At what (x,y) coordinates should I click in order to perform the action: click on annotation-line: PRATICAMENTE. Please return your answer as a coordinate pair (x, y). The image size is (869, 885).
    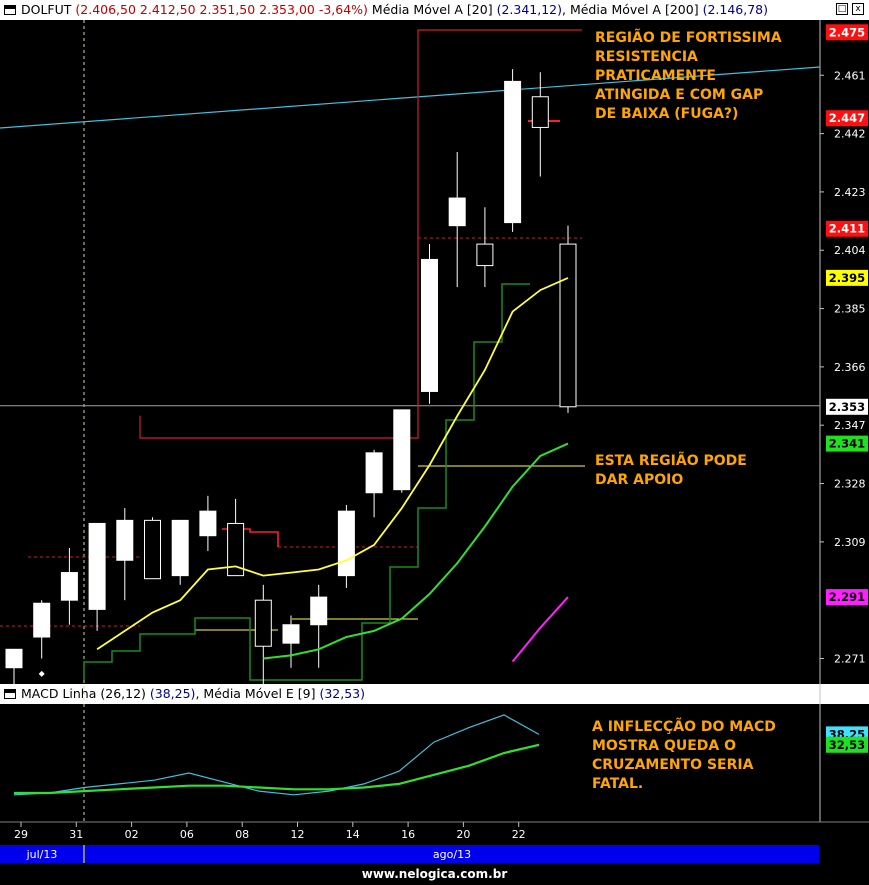
    Looking at the image, I should click on (655, 76).